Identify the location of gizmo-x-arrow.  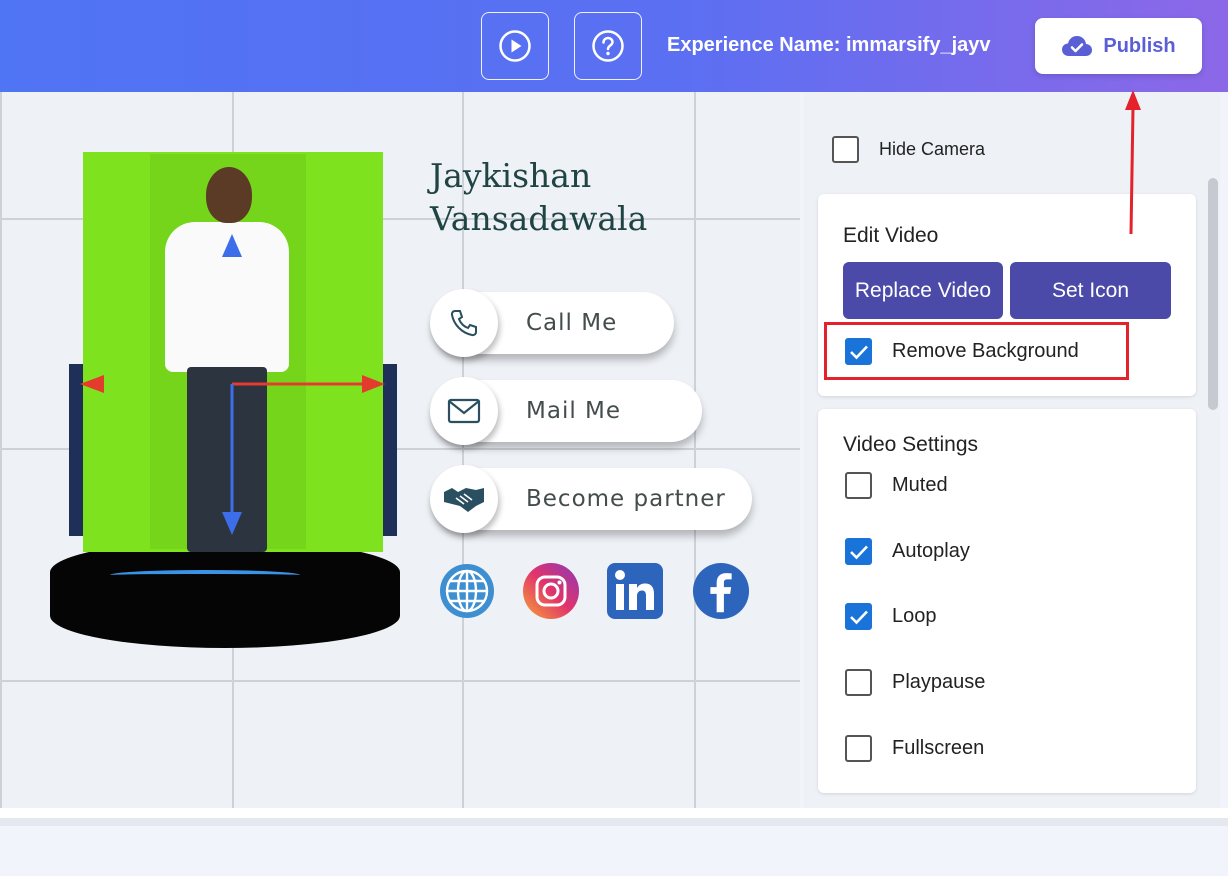
(373, 384).